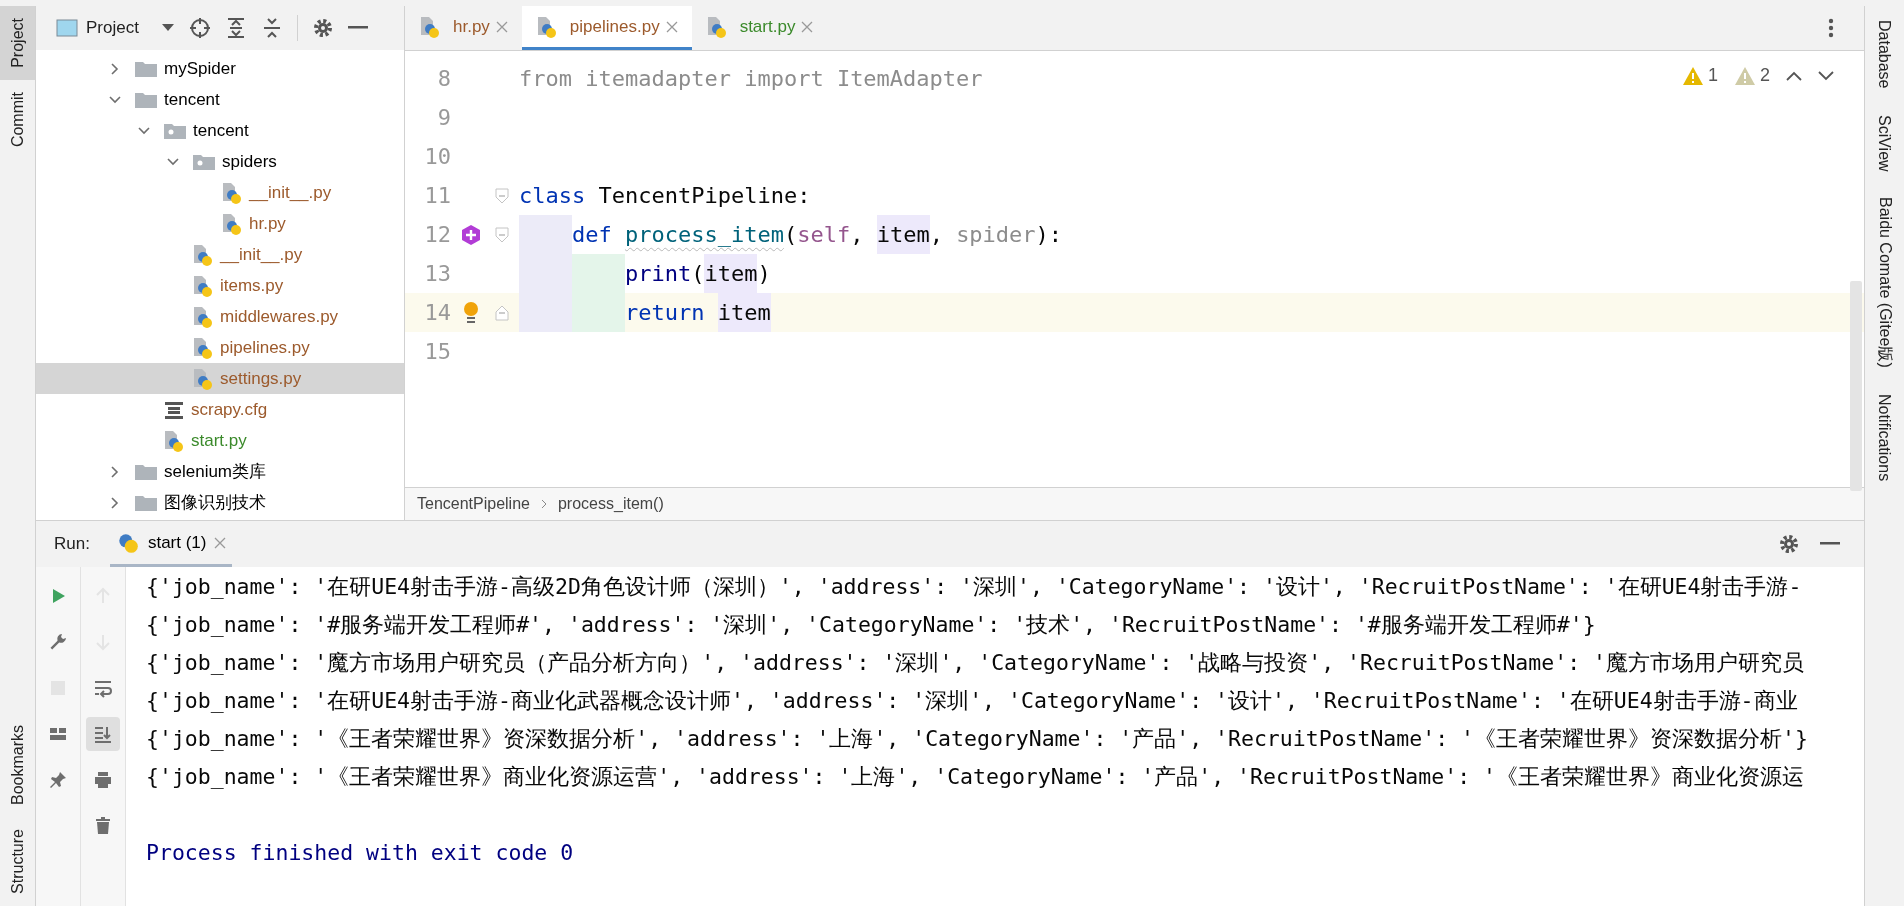 The width and height of the screenshot is (1904, 906). I want to click on next-icon, so click(1826, 75).